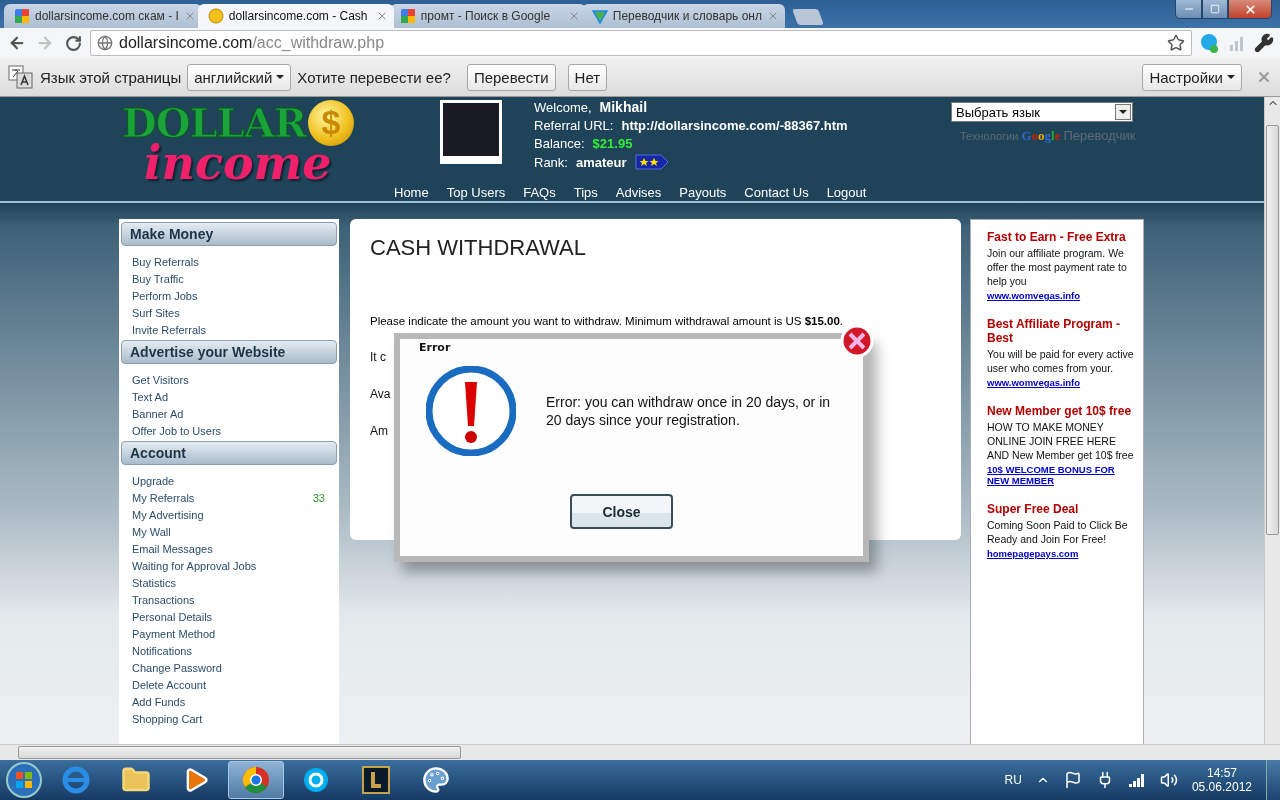  What do you see at coordinates (776, 192) in the screenshot?
I see `nav-link: Contact Us` at bounding box center [776, 192].